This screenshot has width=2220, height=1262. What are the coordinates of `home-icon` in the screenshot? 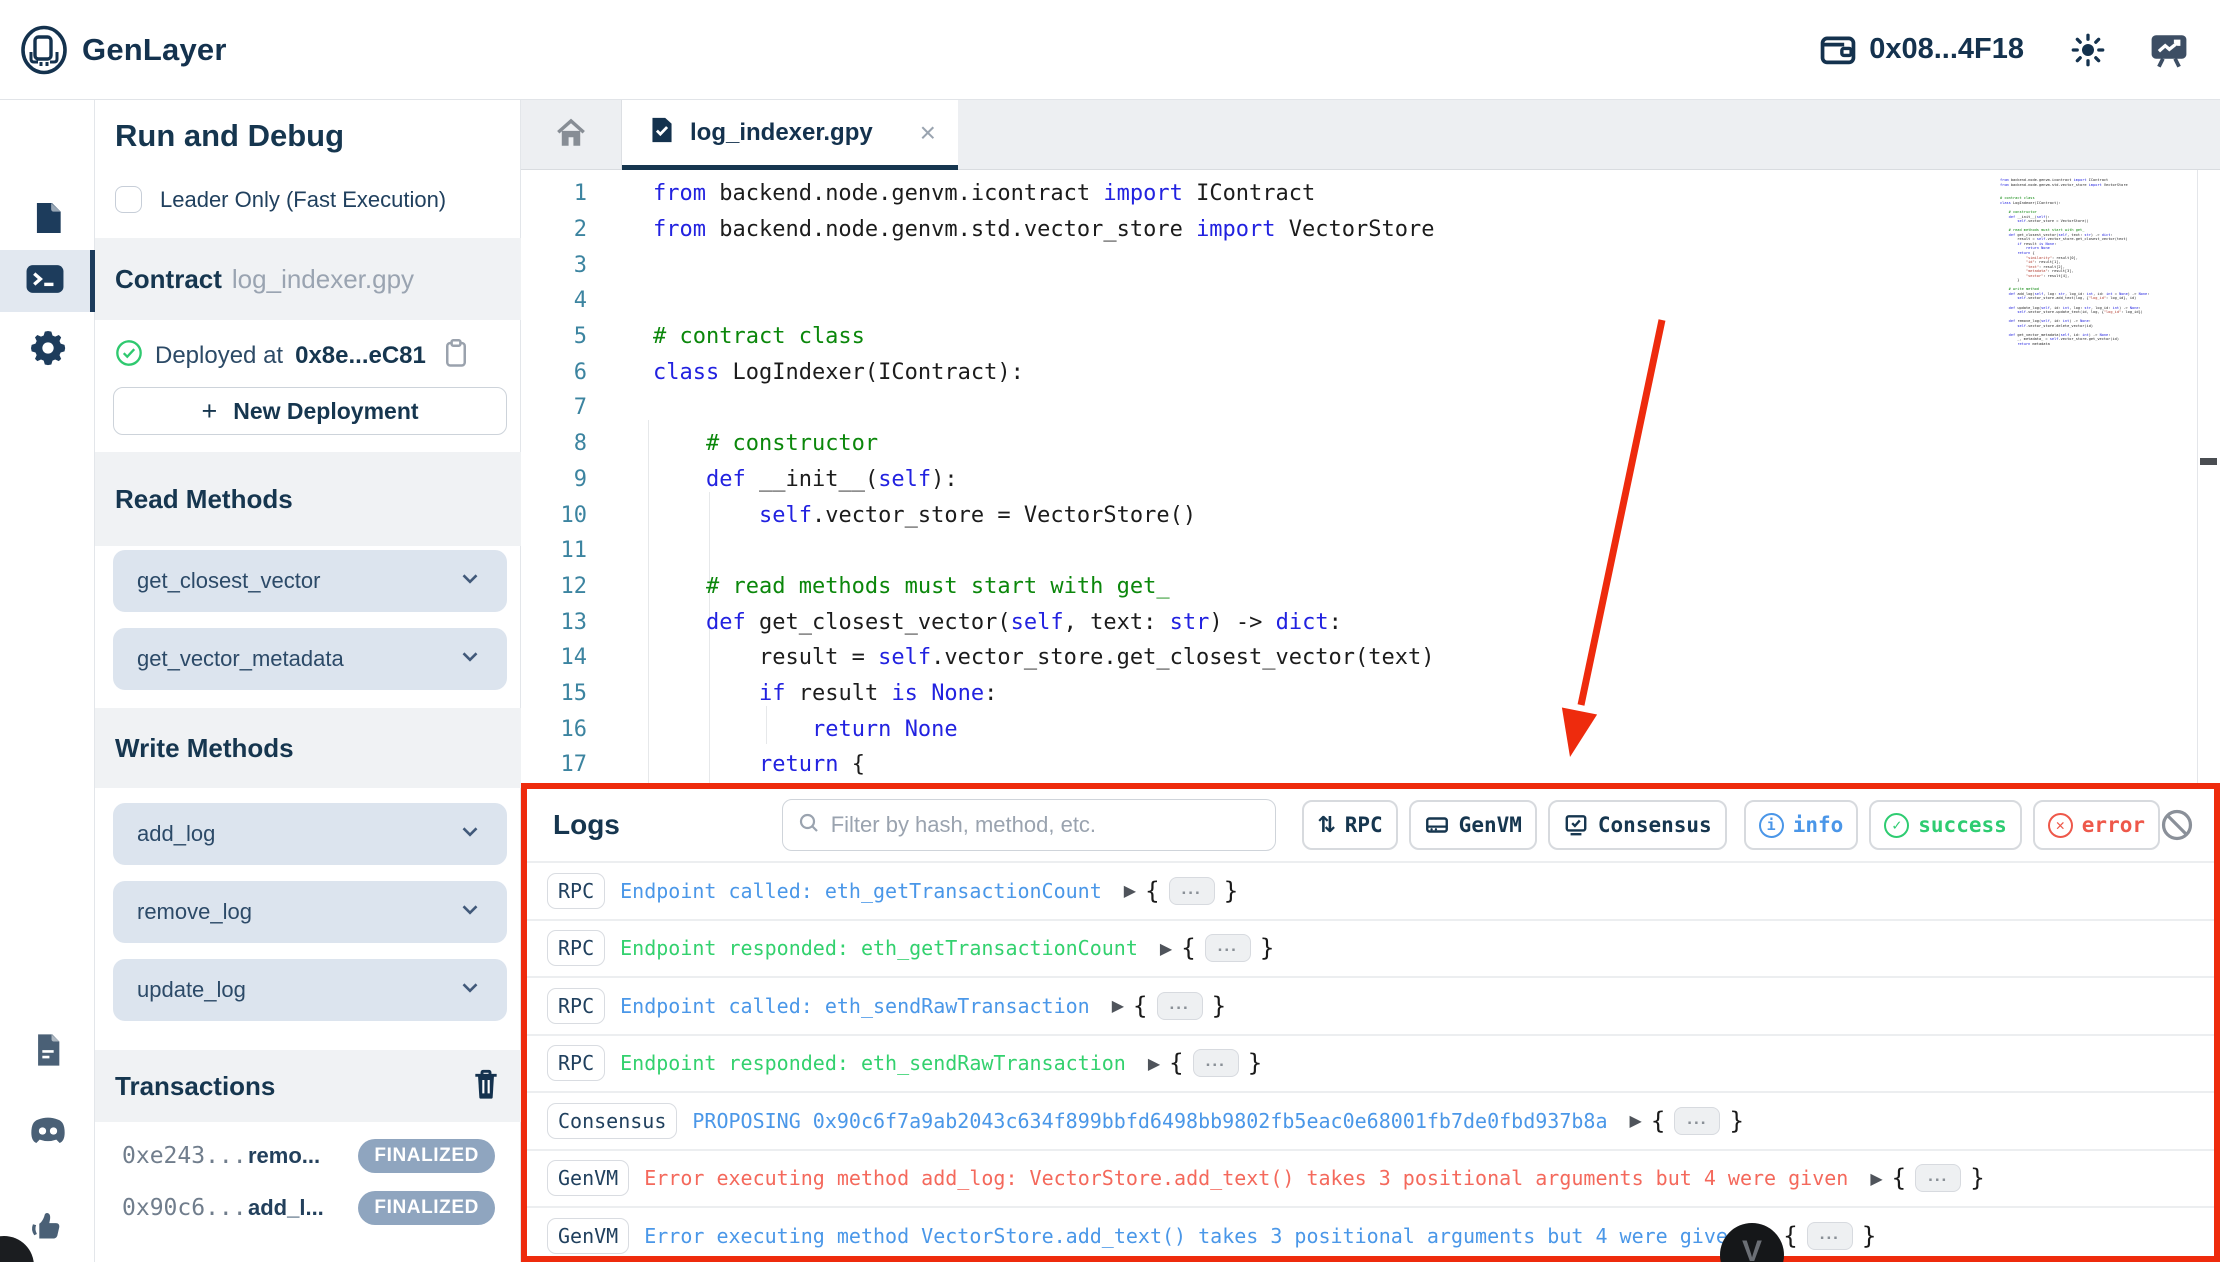 It's located at (571, 135).